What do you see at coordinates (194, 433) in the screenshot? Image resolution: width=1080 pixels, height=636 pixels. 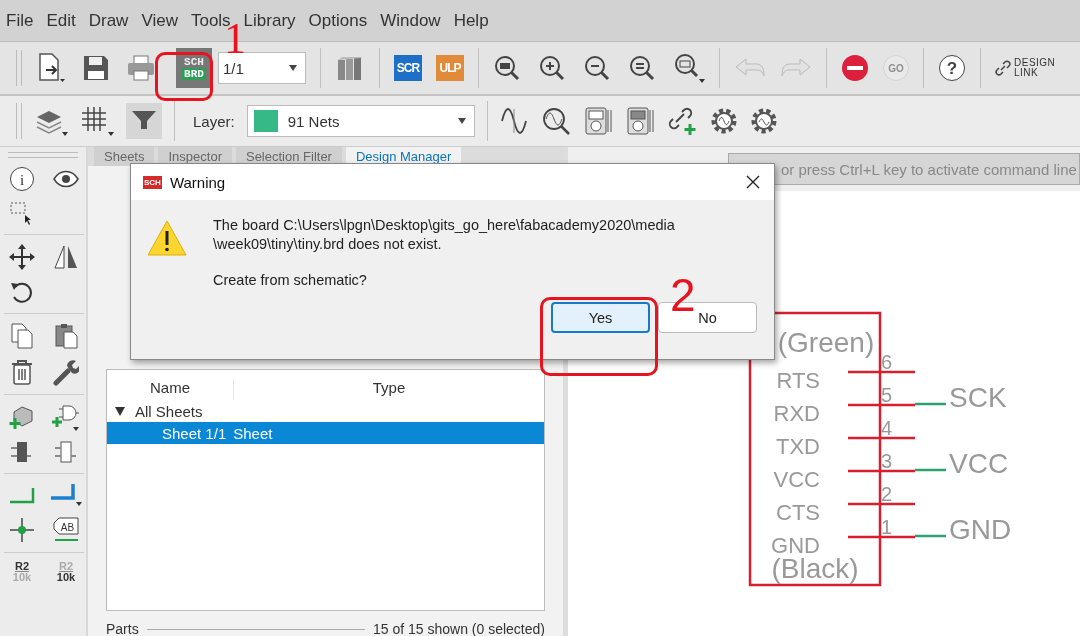 I see `sheet-name: Sheet 1/1` at bounding box center [194, 433].